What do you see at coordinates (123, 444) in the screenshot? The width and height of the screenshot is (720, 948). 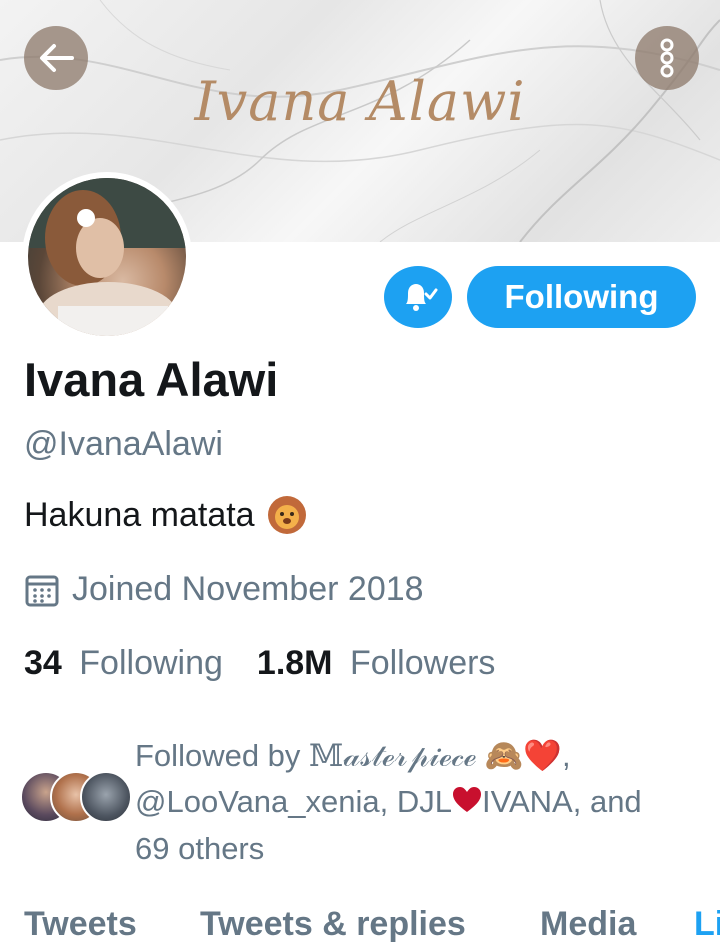 I see `profile-handle: @IvanaAlawi` at bounding box center [123, 444].